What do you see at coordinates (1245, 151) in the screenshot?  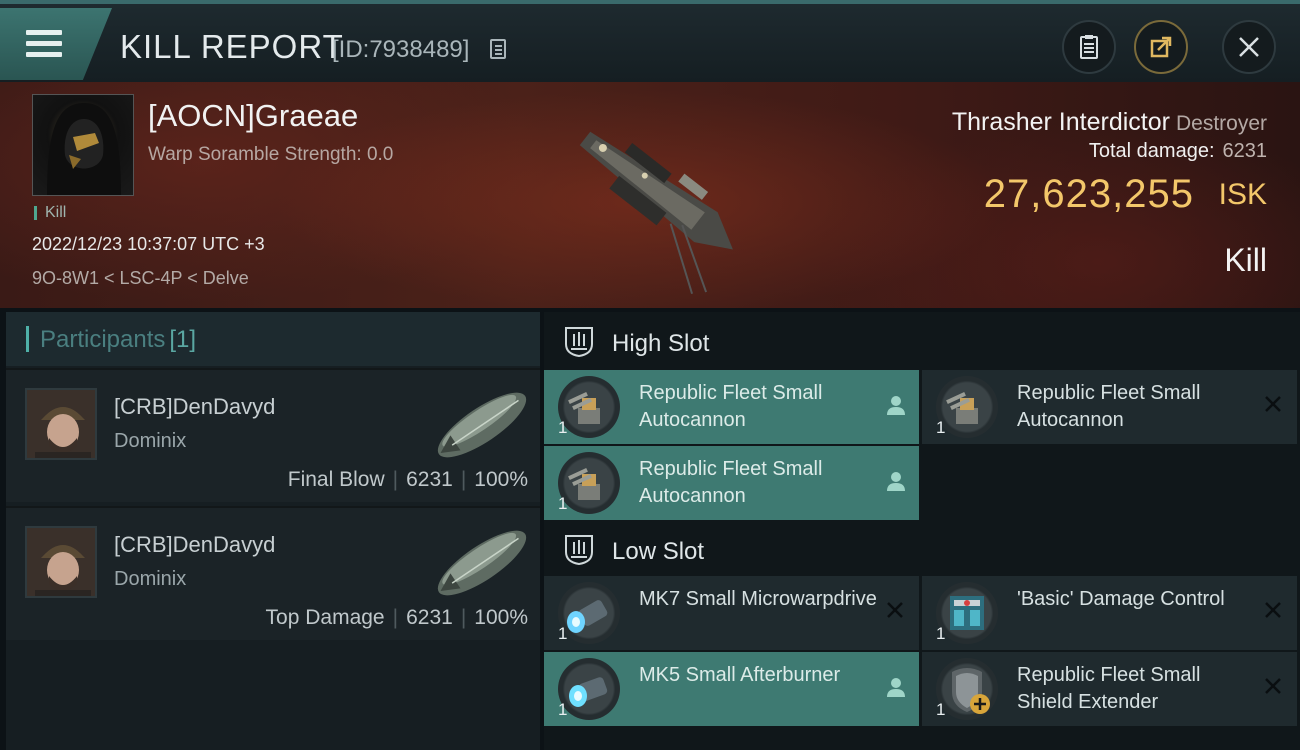 I see `total-damage-value: 6231` at bounding box center [1245, 151].